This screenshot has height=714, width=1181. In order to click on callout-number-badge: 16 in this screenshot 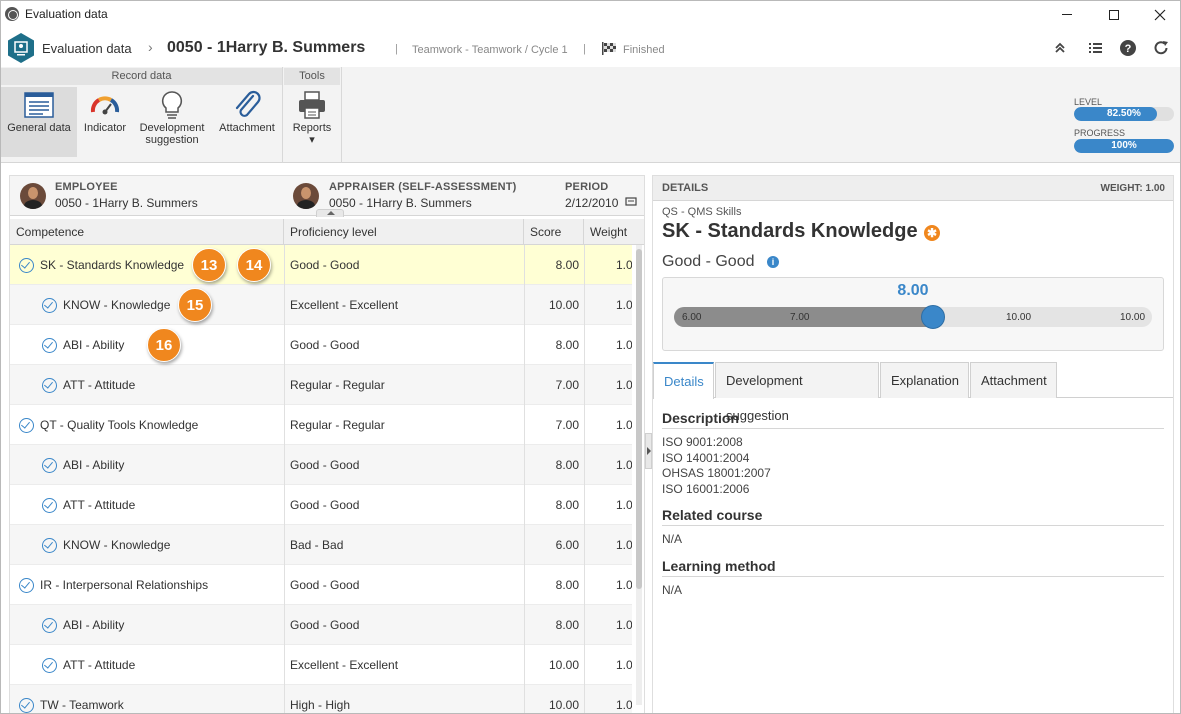, I will do `click(164, 345)`.